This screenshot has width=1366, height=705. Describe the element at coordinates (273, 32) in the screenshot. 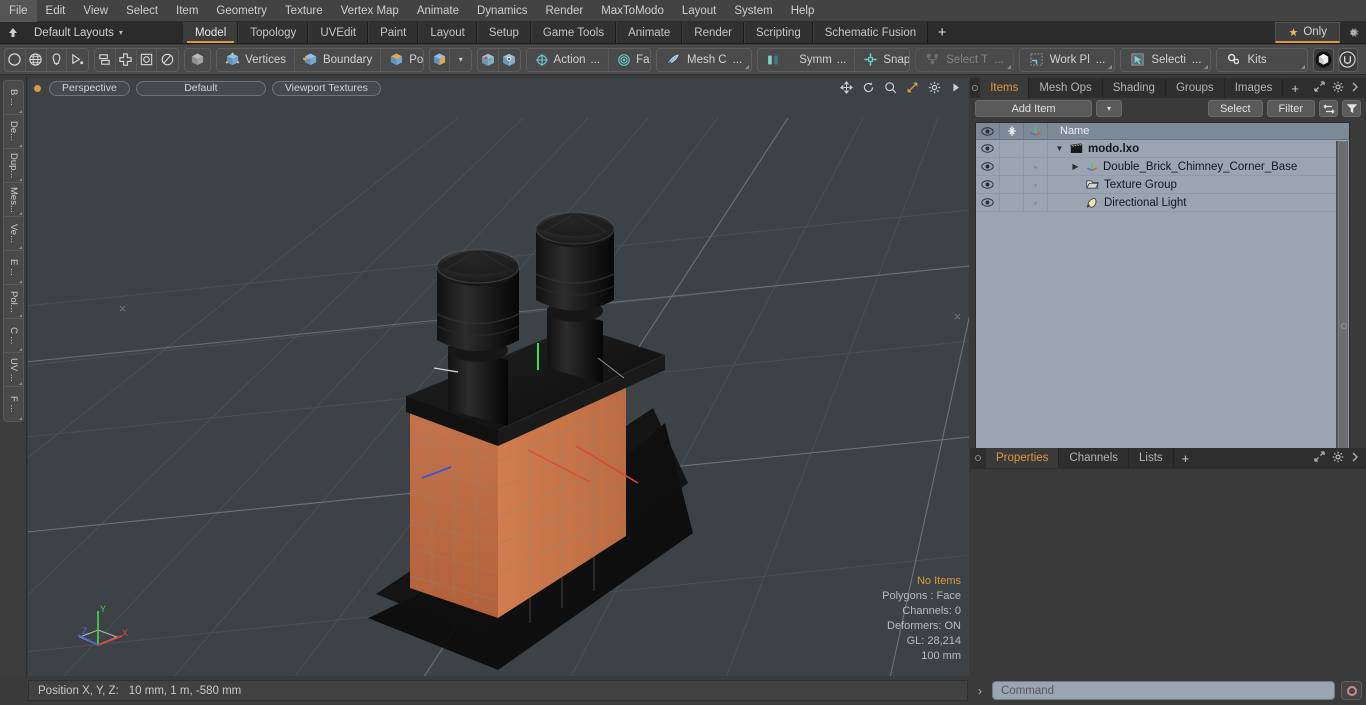

I see `layout-tab-topology: Topology` at that location.